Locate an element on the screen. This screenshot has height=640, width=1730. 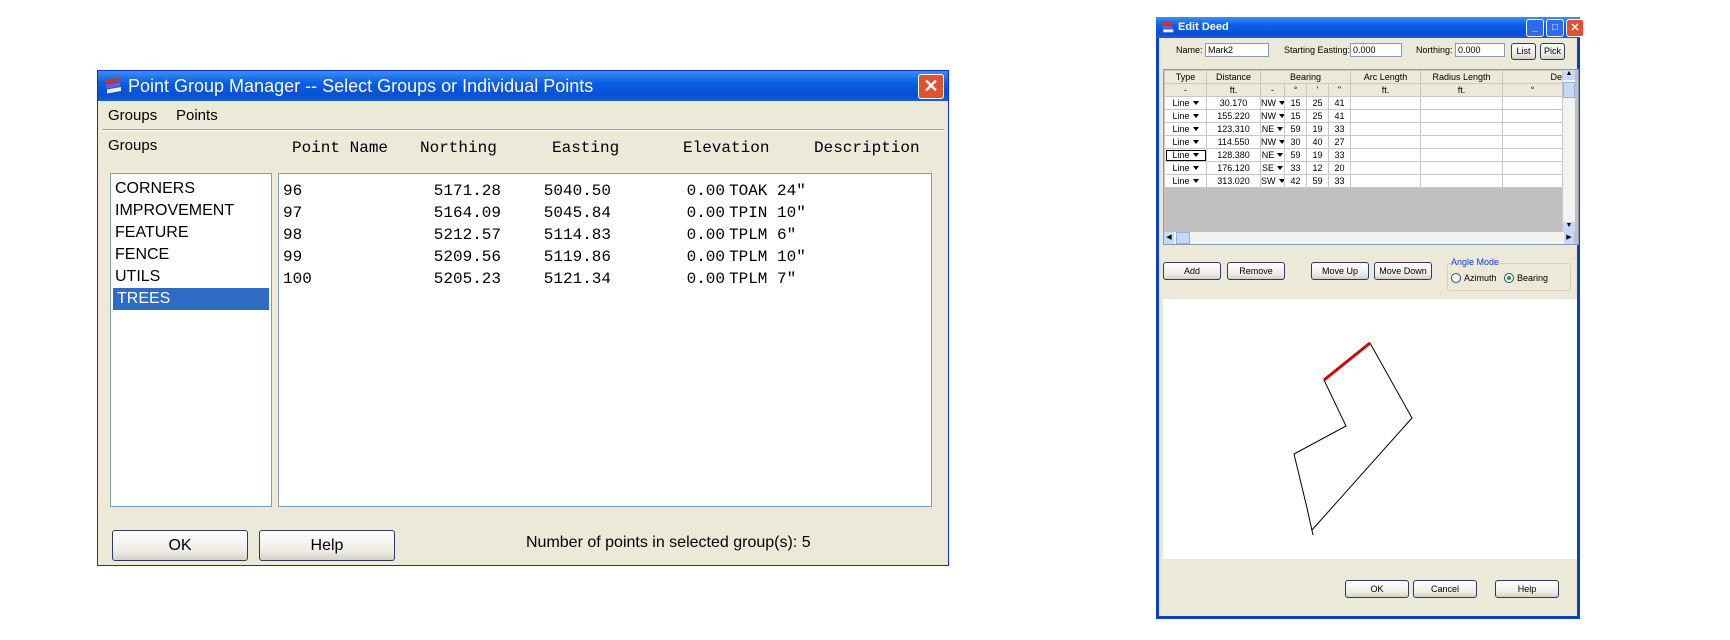
name-field: Mark2 is located at coordinates (1237, 50).